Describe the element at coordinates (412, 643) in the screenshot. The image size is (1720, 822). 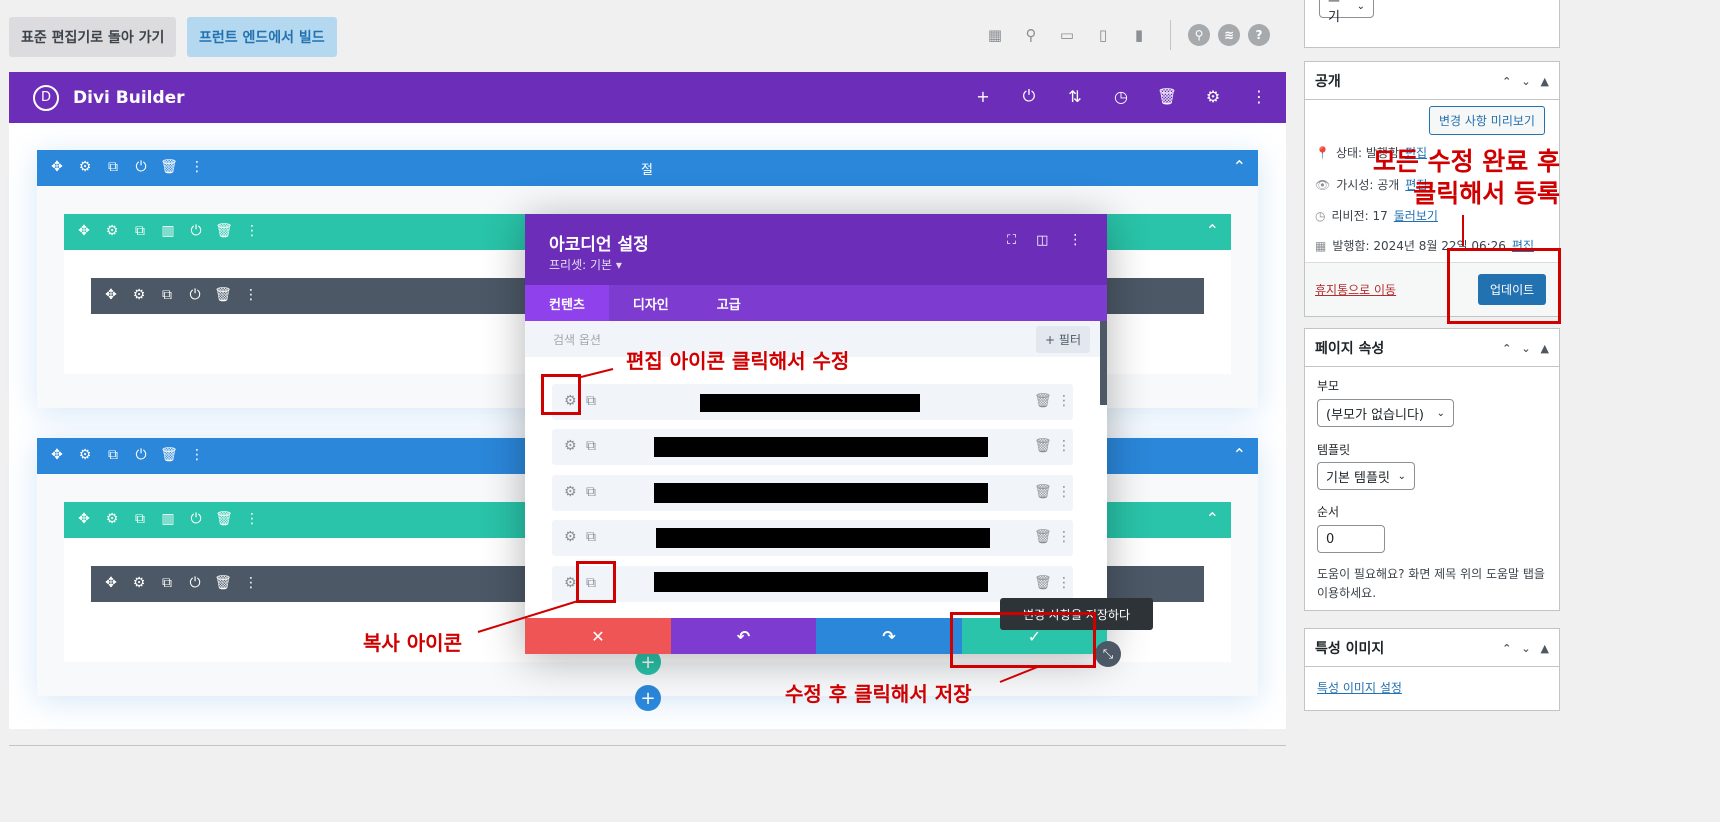
I see `annotation-copy-icon: 복사 아이콘` at that location.